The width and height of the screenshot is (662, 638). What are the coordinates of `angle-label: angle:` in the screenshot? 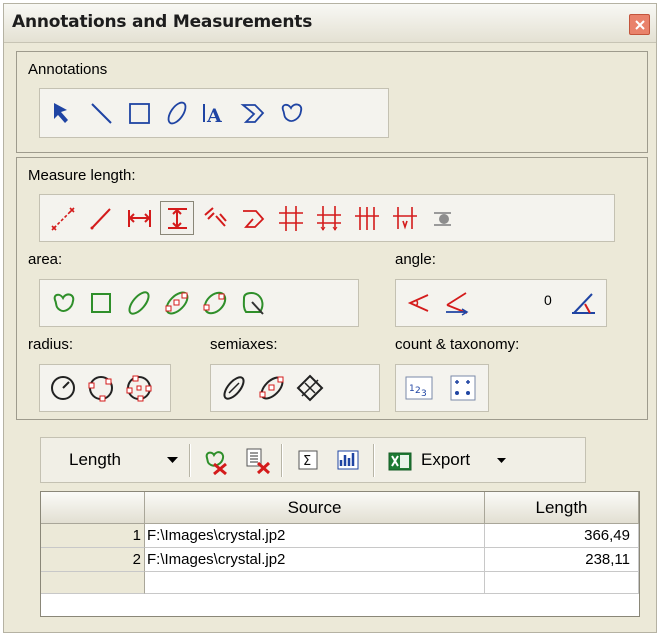 It's located at (415, 259).